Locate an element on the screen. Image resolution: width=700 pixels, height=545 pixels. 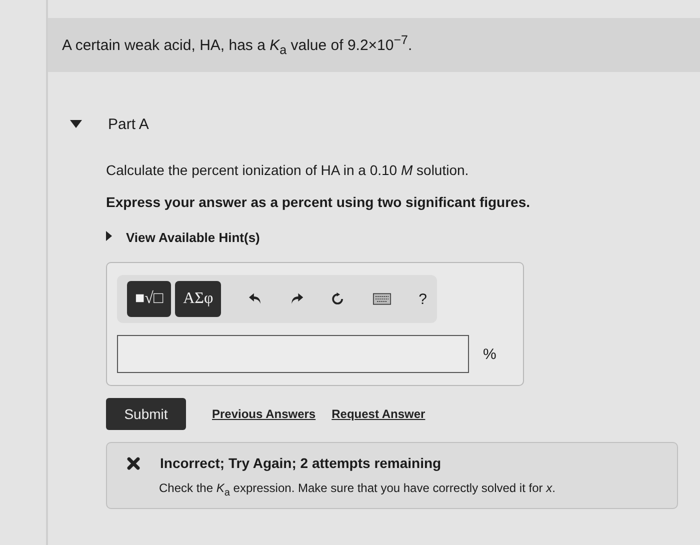
question-text: Calculate the percent ionization of HA in a 0.10 M solution. is located at coordinates (287, 170).